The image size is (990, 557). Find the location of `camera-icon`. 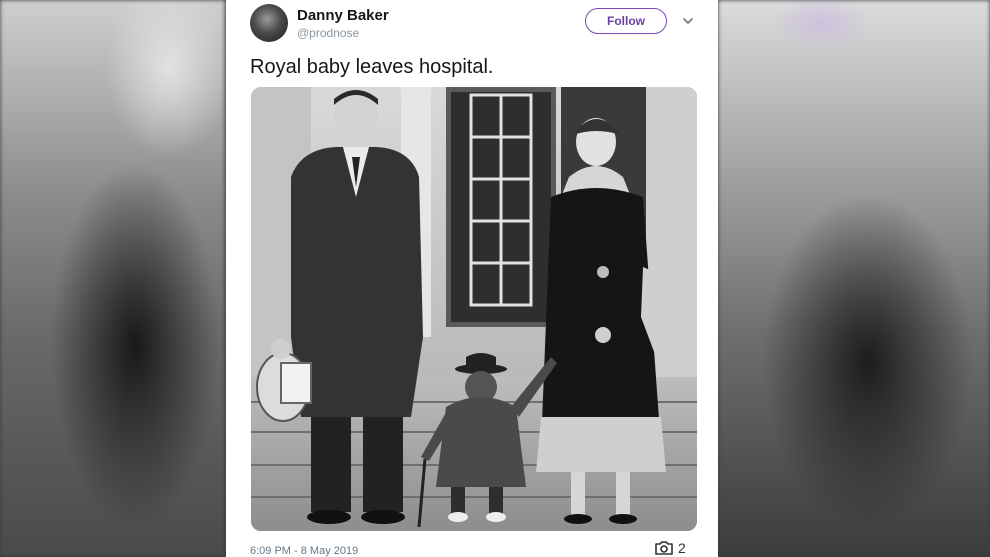

camera-icon is located at coordinates (664, 548).